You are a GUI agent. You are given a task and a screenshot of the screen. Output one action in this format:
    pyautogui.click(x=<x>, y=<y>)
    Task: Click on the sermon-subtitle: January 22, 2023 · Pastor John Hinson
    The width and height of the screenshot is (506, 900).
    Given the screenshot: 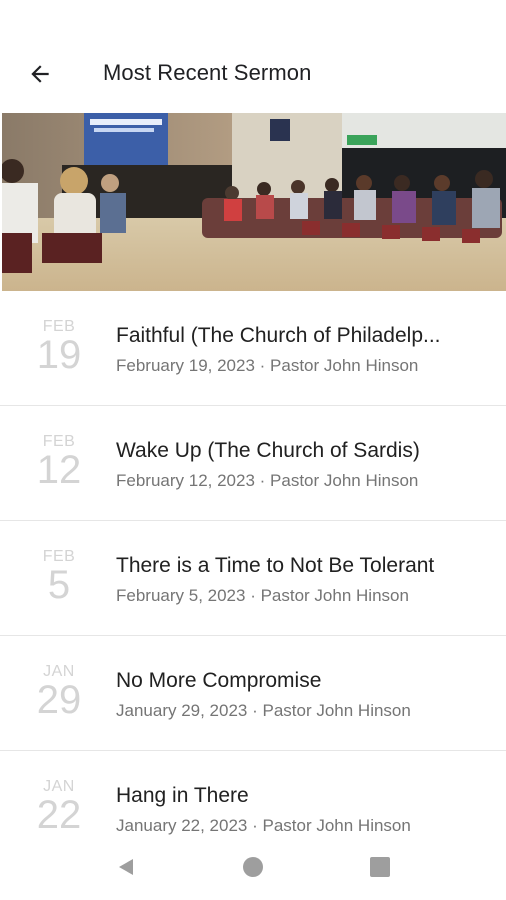 What is the action you would take?
    pyautogui.click(x=263, y=825)
    